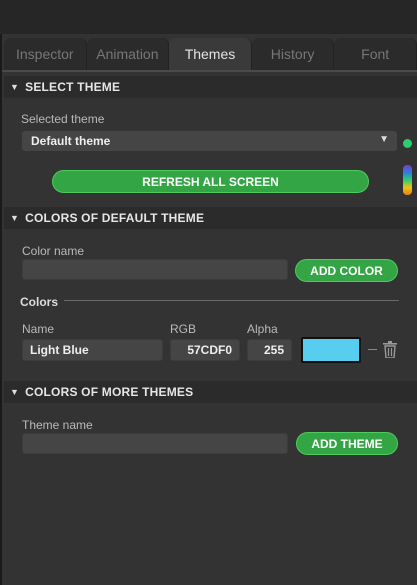  I want to click on trash-icon, so click(390, 349).